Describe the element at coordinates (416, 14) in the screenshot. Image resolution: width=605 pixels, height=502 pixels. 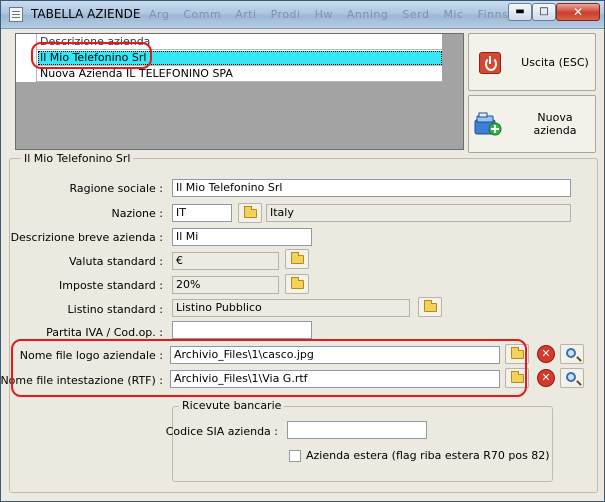
I see `ghost-menu-item: Serd` at that location.